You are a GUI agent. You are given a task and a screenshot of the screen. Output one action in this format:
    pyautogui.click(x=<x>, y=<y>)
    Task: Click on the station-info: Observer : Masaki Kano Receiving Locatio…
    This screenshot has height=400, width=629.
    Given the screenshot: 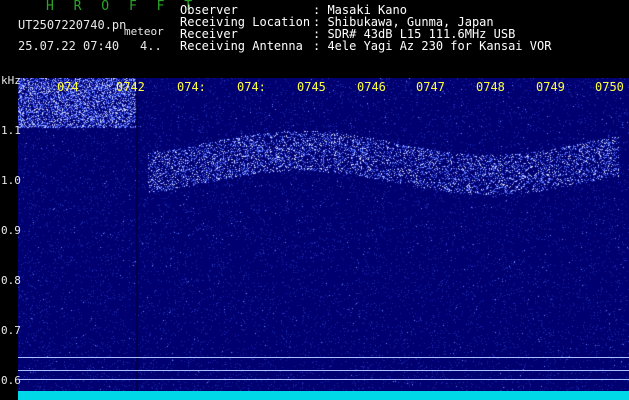 What is the action you would take?
    pyautogui.click(x=365, y=28)
    